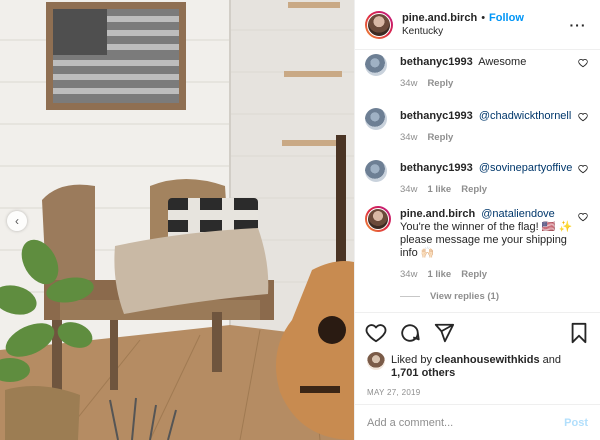 The width and height of the screenshot is (600, 440). I want to click on post-comment-button: Post, so click(576, 423).